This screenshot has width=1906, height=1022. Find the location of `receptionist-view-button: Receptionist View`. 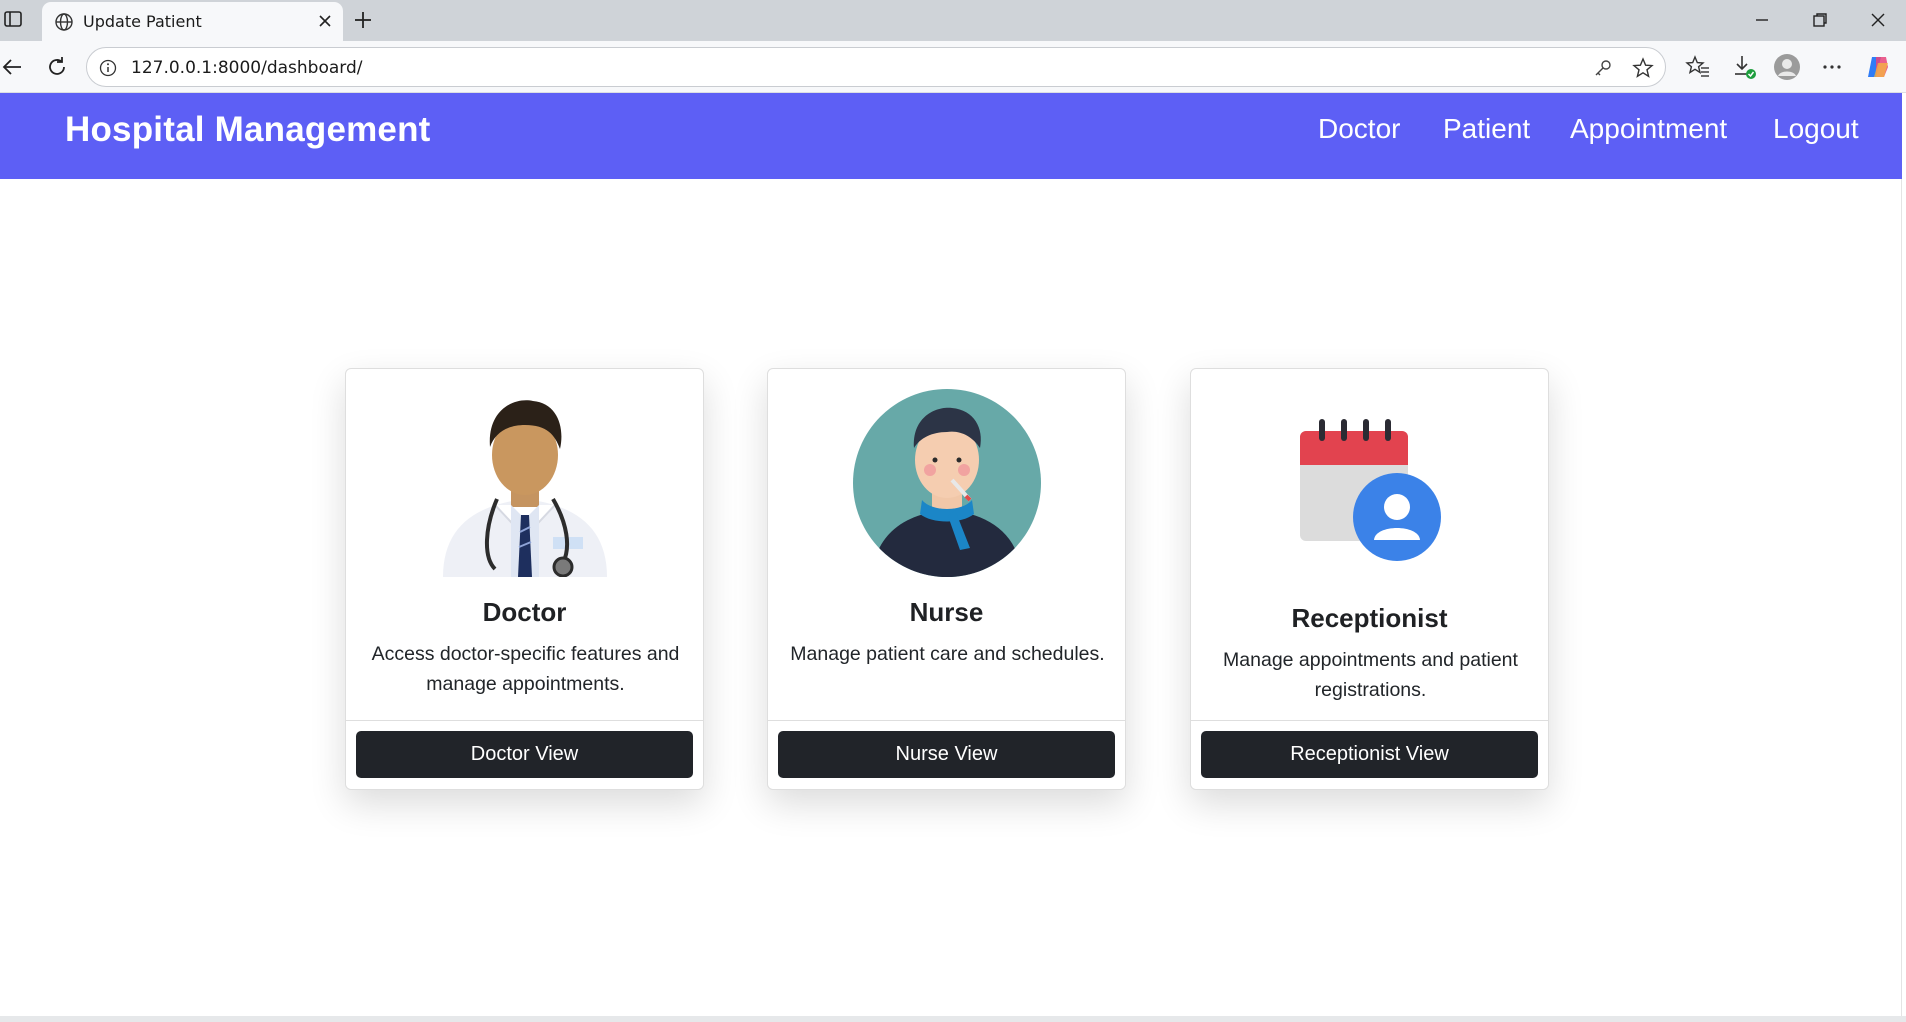

receptionist-view-button: Receptionist View is located at coordinates (1369, 754).